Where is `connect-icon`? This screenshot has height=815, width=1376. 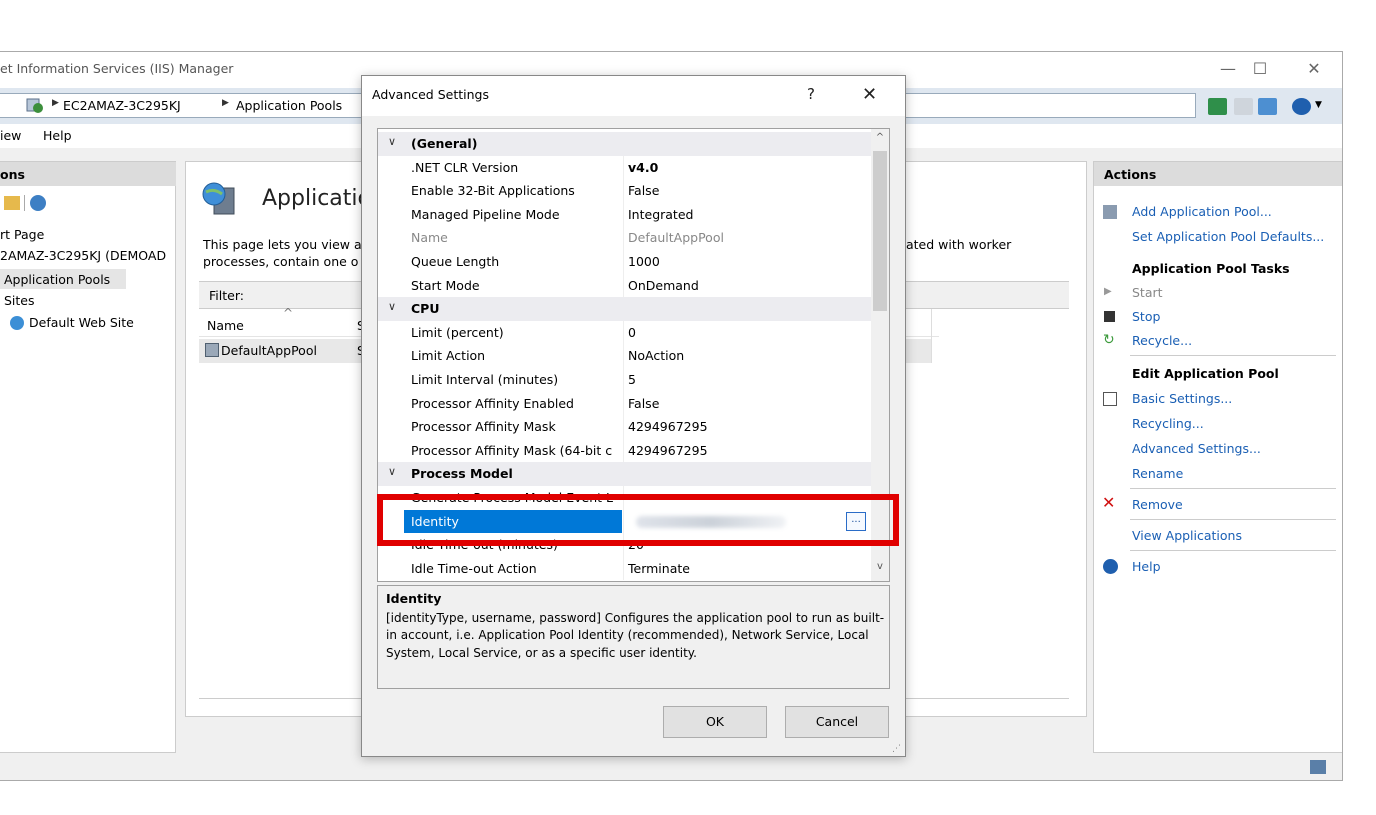 connect-icon is located at coordinates (38, 203).